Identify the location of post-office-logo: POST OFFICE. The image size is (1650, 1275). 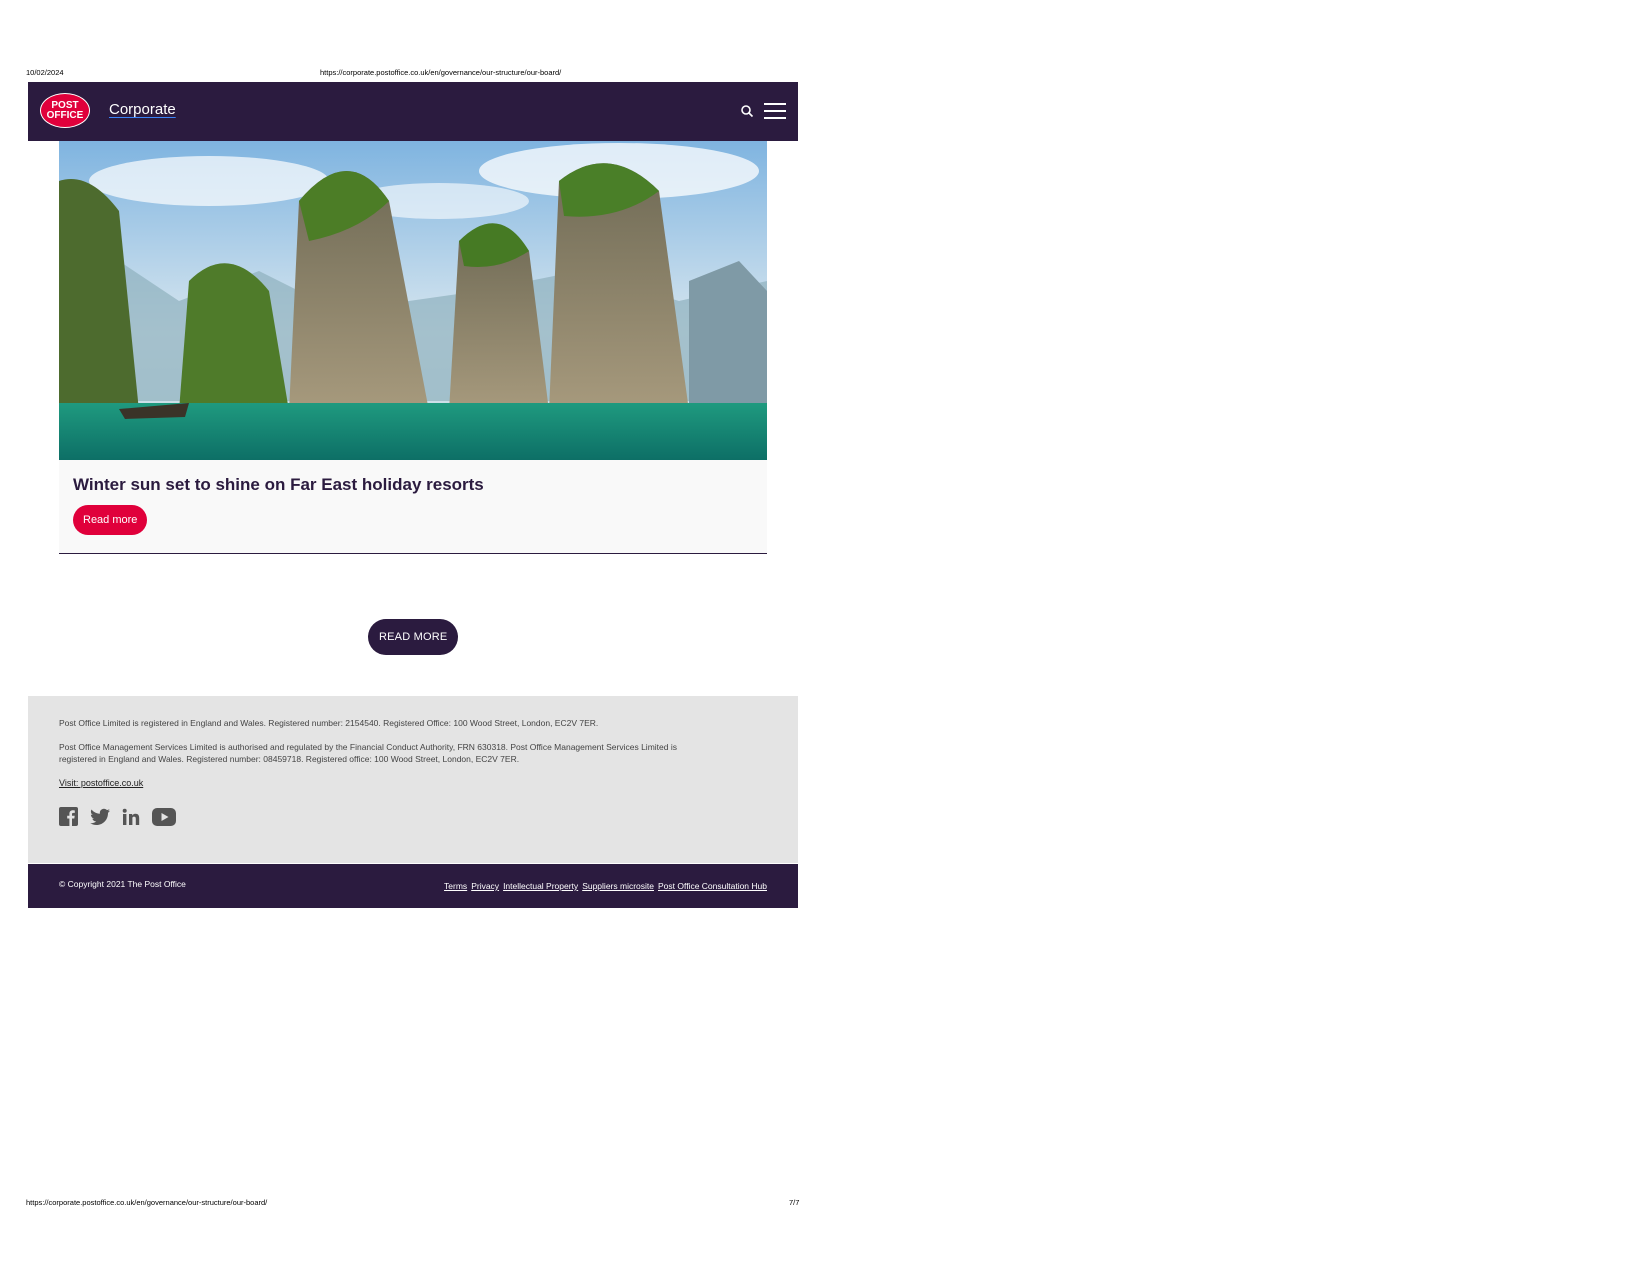
(65, 110).